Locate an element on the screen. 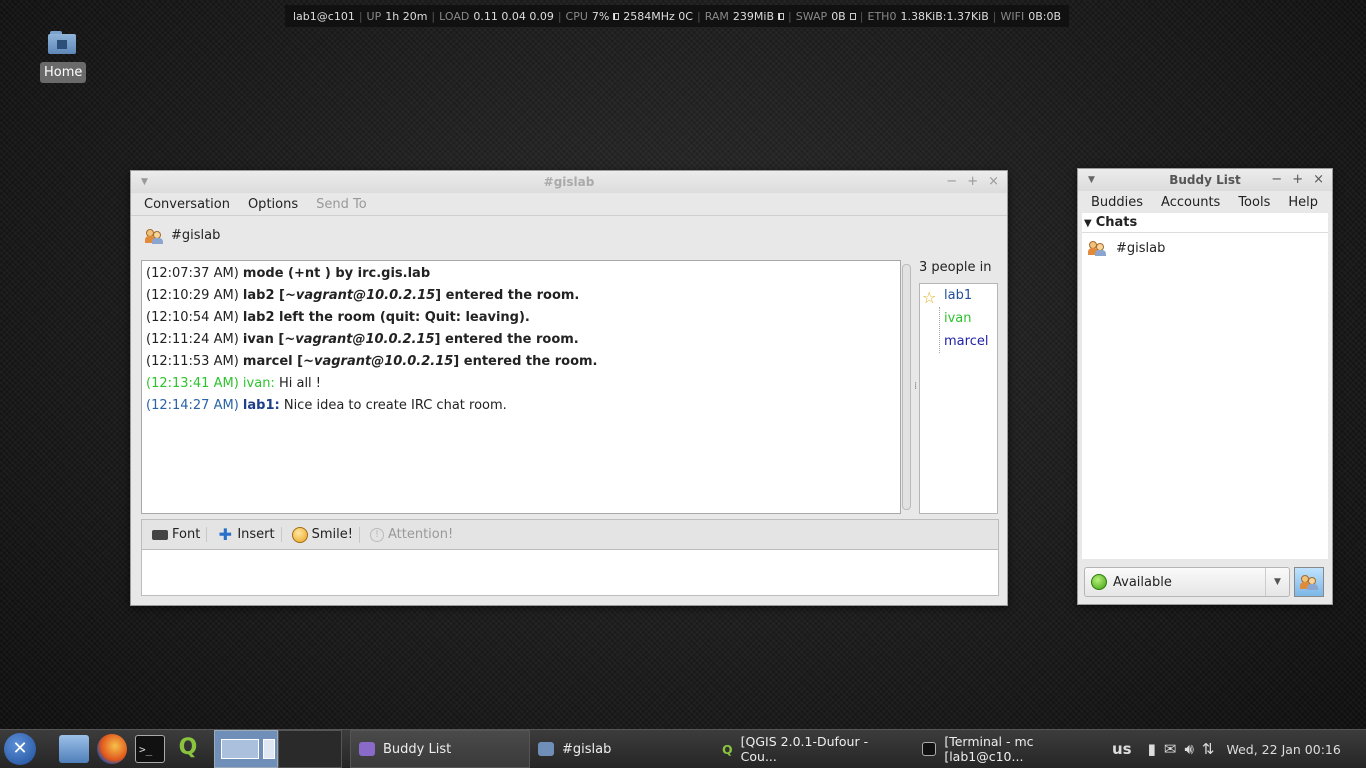  swap-value: 0B is located at coordinates (838, 16).